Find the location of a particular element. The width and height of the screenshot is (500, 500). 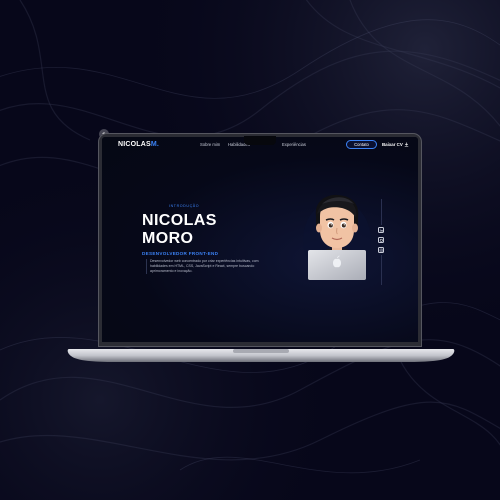

instagram-icon is located at coordinates (381, 250).